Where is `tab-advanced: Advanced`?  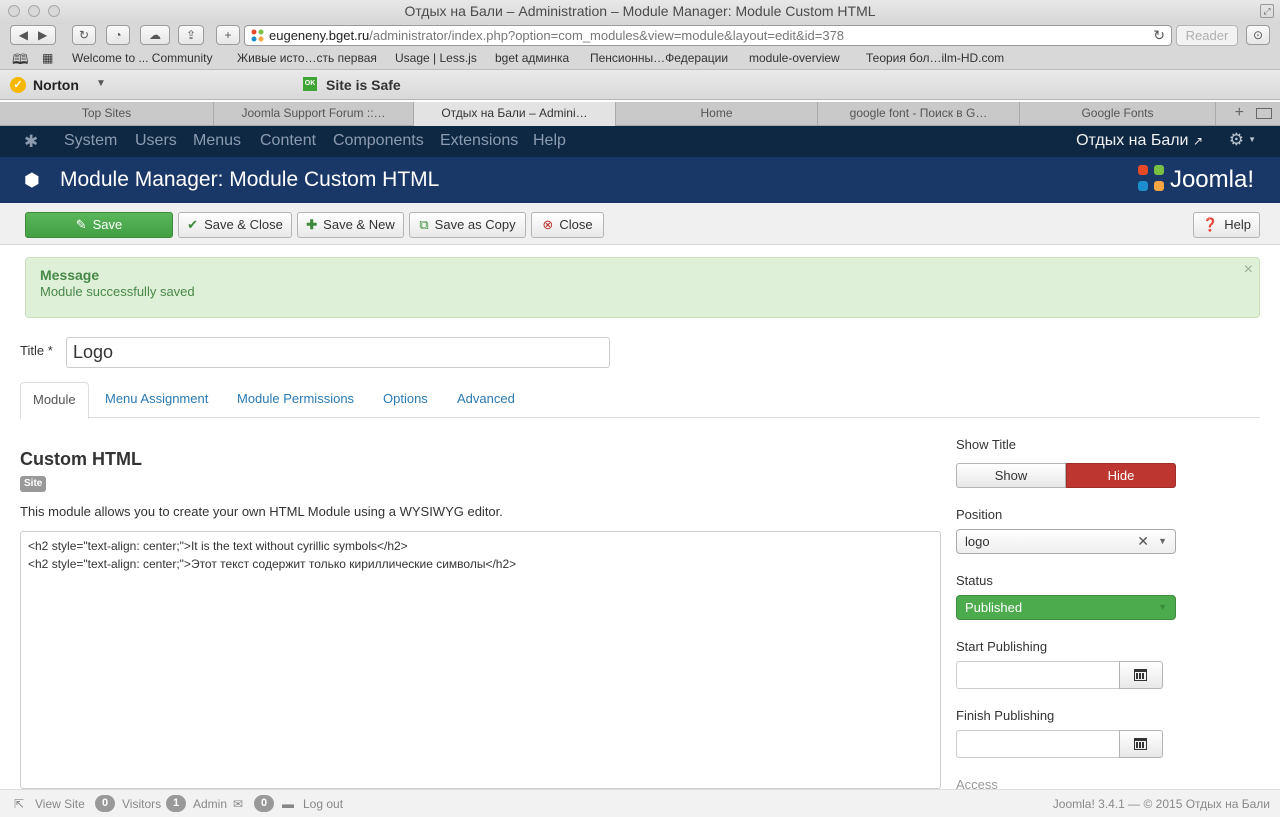 tab-advanced: Advanced is located at coordinates (486, 400).